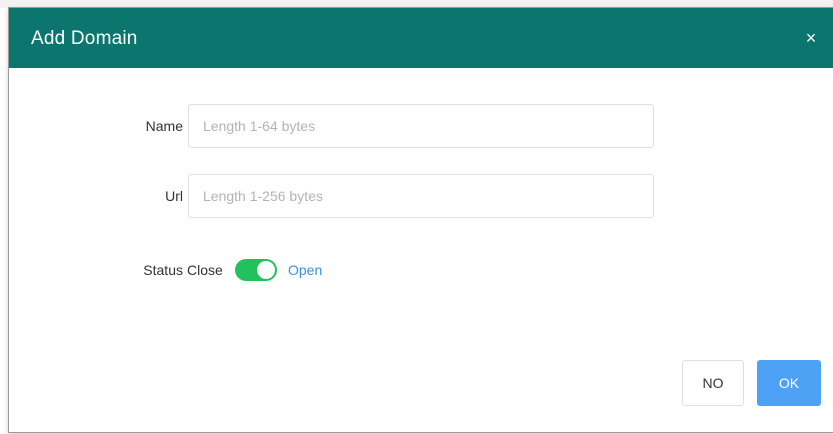  I want to click on url-label: Url, so click(174, 196).